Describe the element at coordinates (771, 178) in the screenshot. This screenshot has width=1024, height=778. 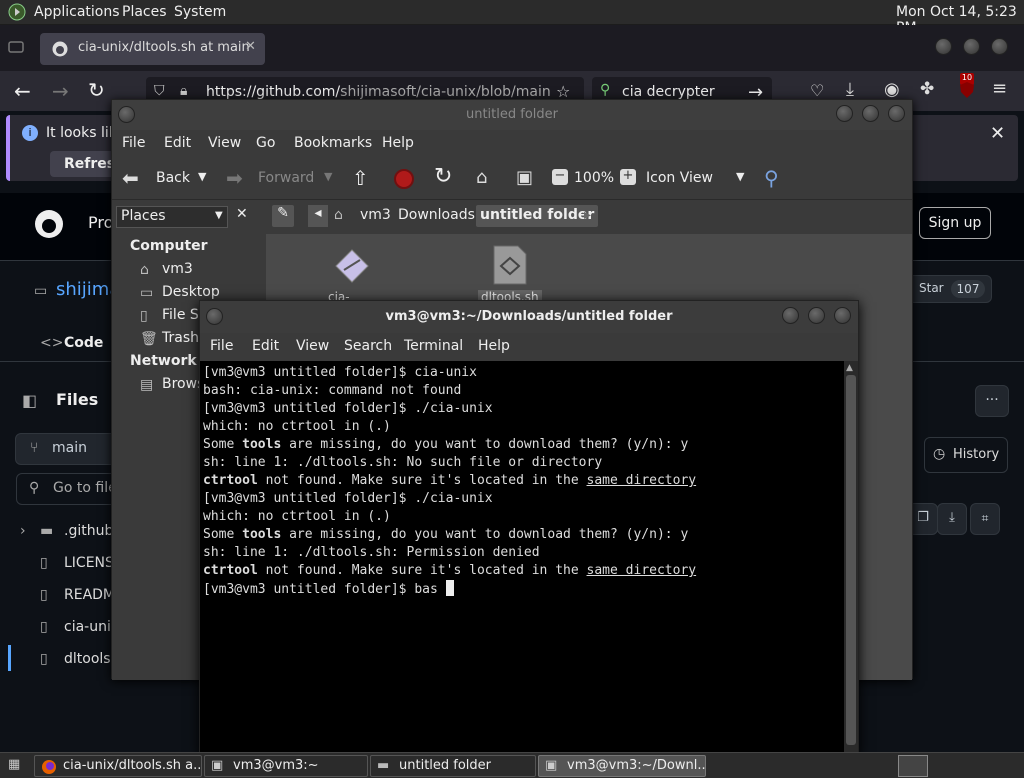
I see `search-icon: ⚲` at that location.